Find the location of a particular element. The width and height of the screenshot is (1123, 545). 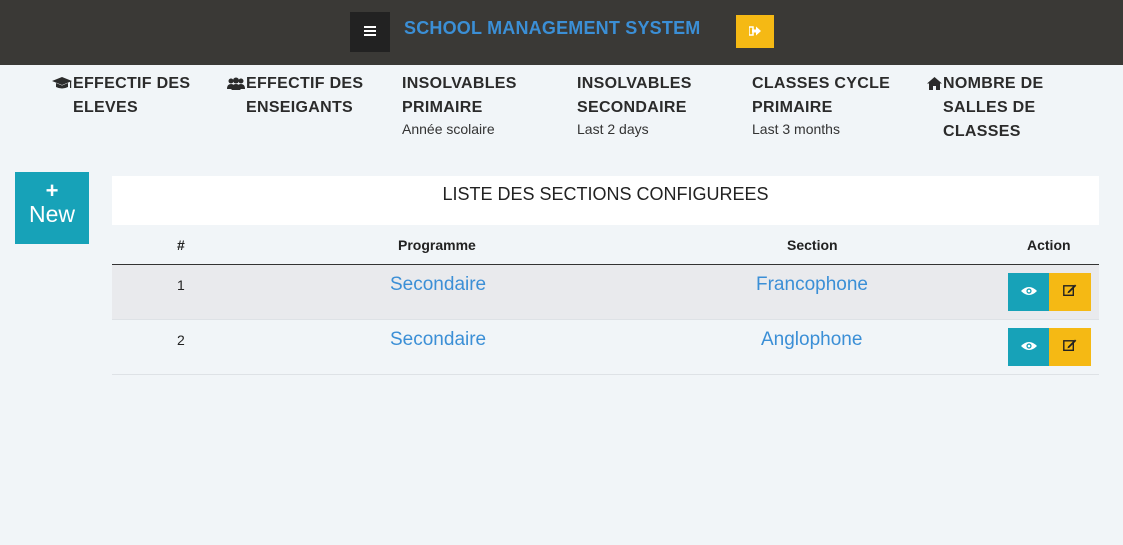

stat-label-line1: CLASSES CYCLE is located at coordinates (821, 83).